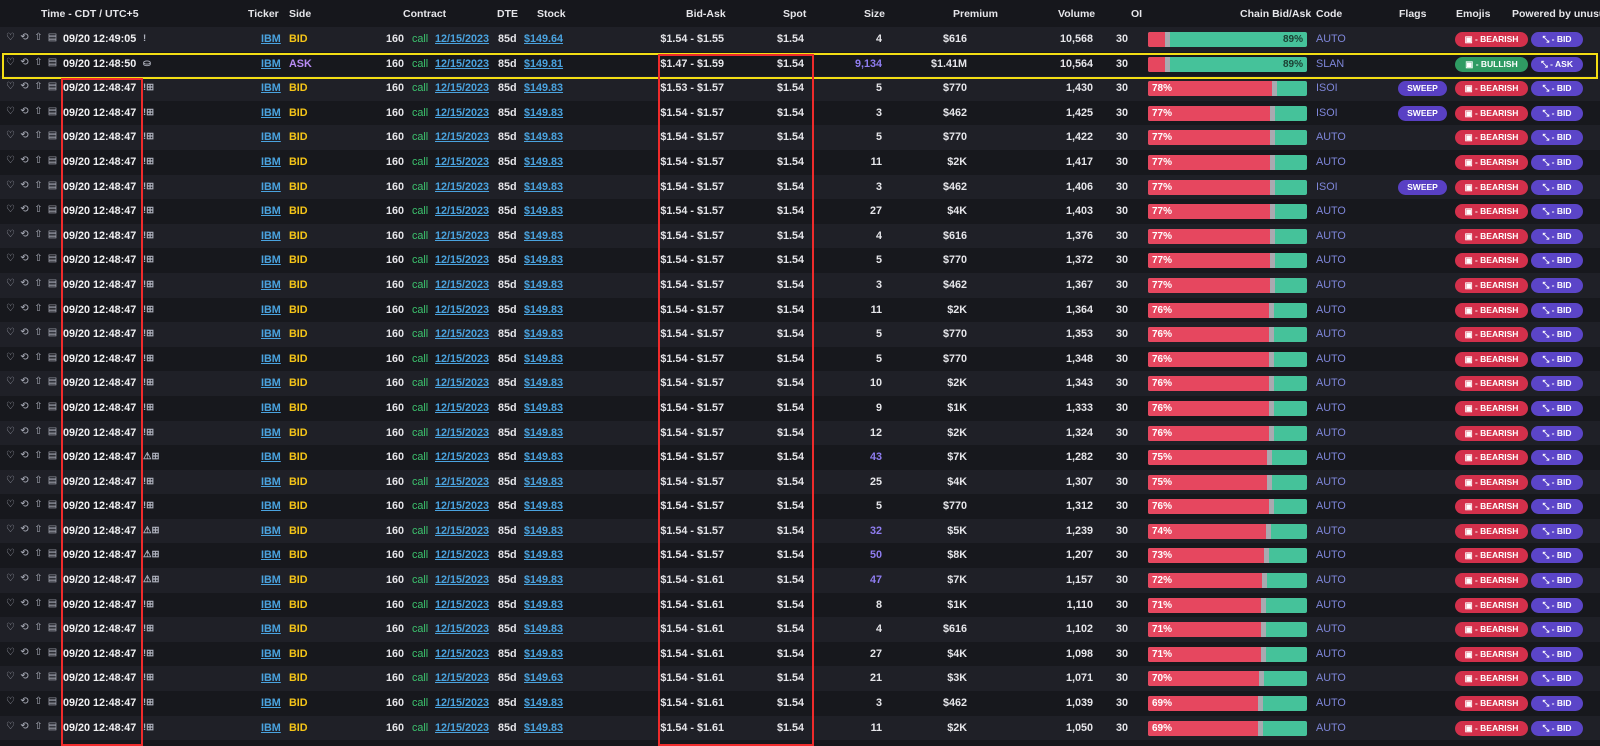  What do you see at coordinates (1412, 14) in the screenshot?
I see `header-flags: Flags` at bounding box center [1412, 14].